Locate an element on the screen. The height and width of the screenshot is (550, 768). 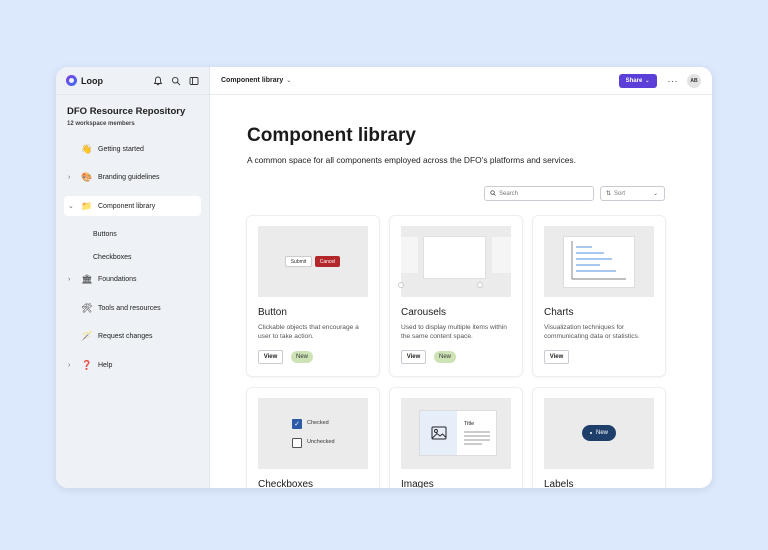
image-preview: Title is located at coordinates (456, 433).